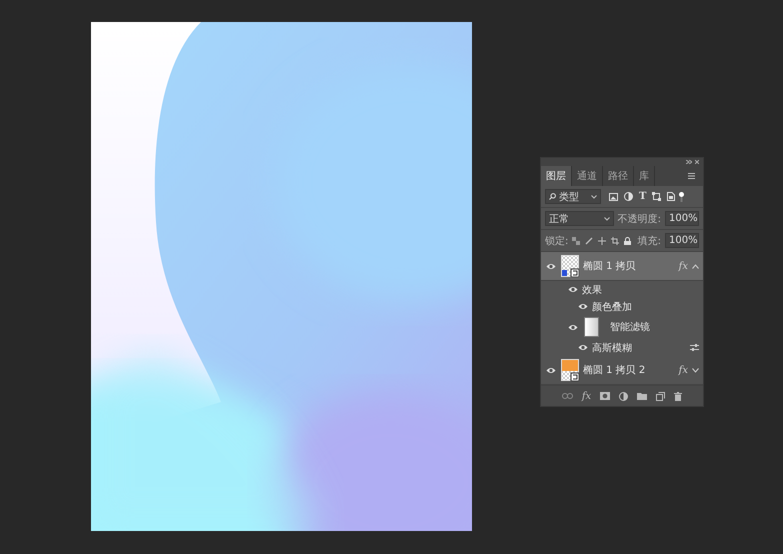 This screenshot has height=554, width=783. Describe the element at coordinates (591, 327) in the screenshot. I see `filter-mask-thumbnail` at that location.